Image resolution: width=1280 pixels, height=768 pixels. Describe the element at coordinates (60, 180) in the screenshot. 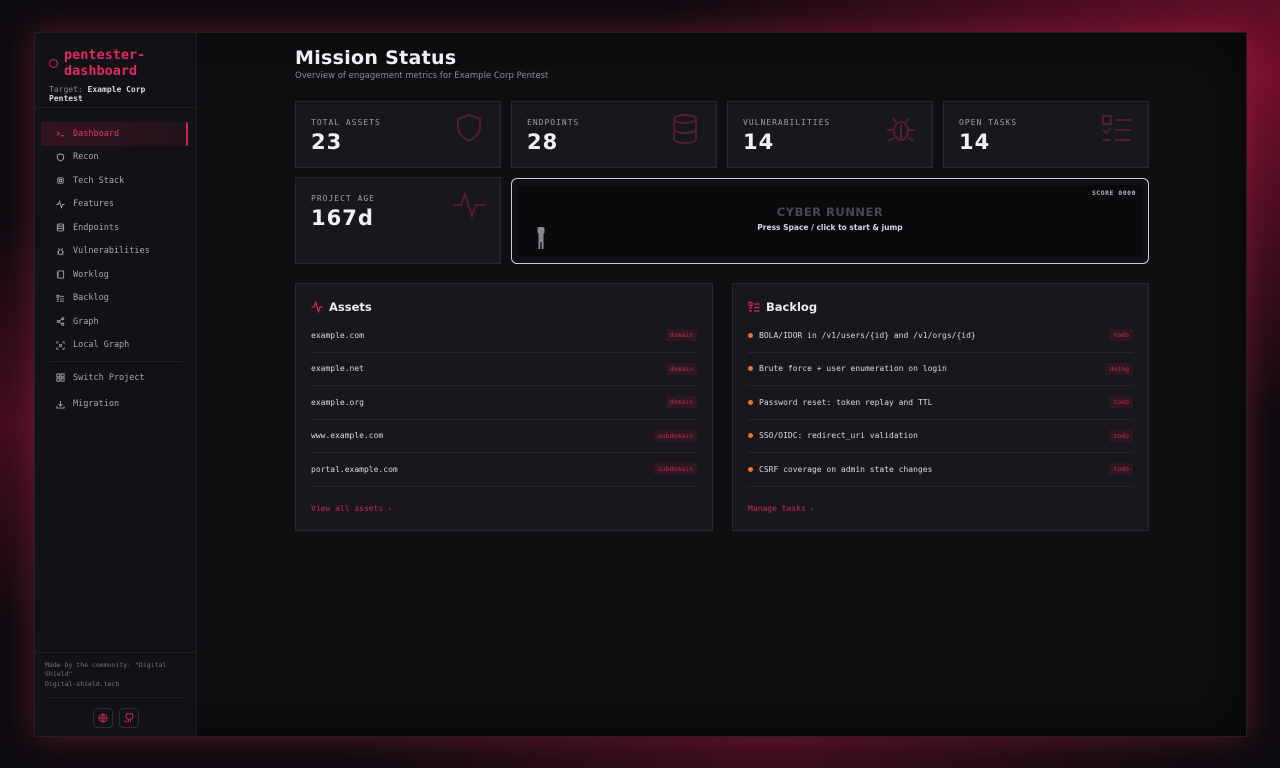

I see `cpu-icon` at that location.